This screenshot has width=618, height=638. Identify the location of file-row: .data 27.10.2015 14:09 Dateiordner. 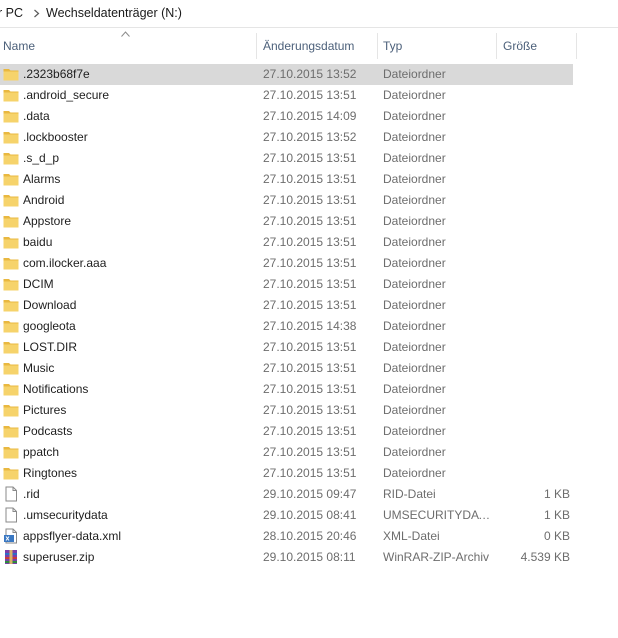
(309, 116).